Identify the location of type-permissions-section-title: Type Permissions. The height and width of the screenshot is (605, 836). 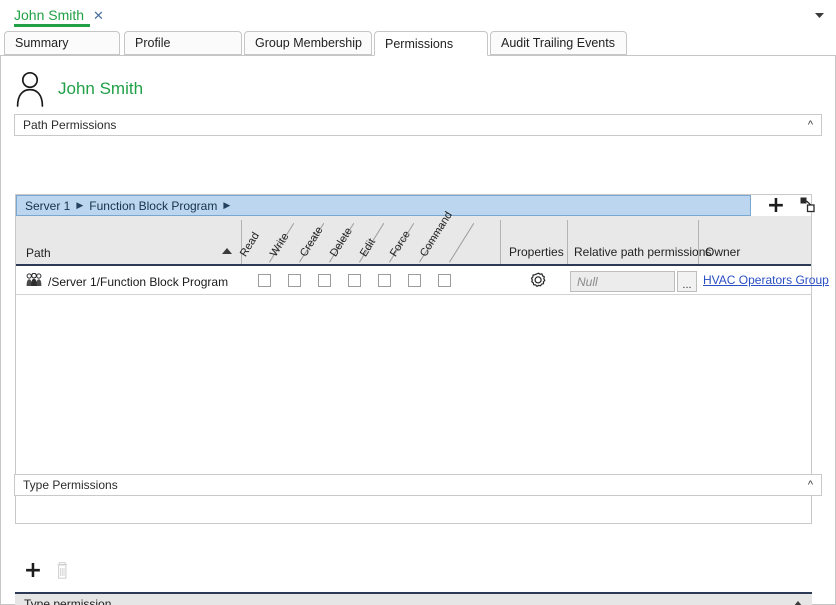
(70, 485).